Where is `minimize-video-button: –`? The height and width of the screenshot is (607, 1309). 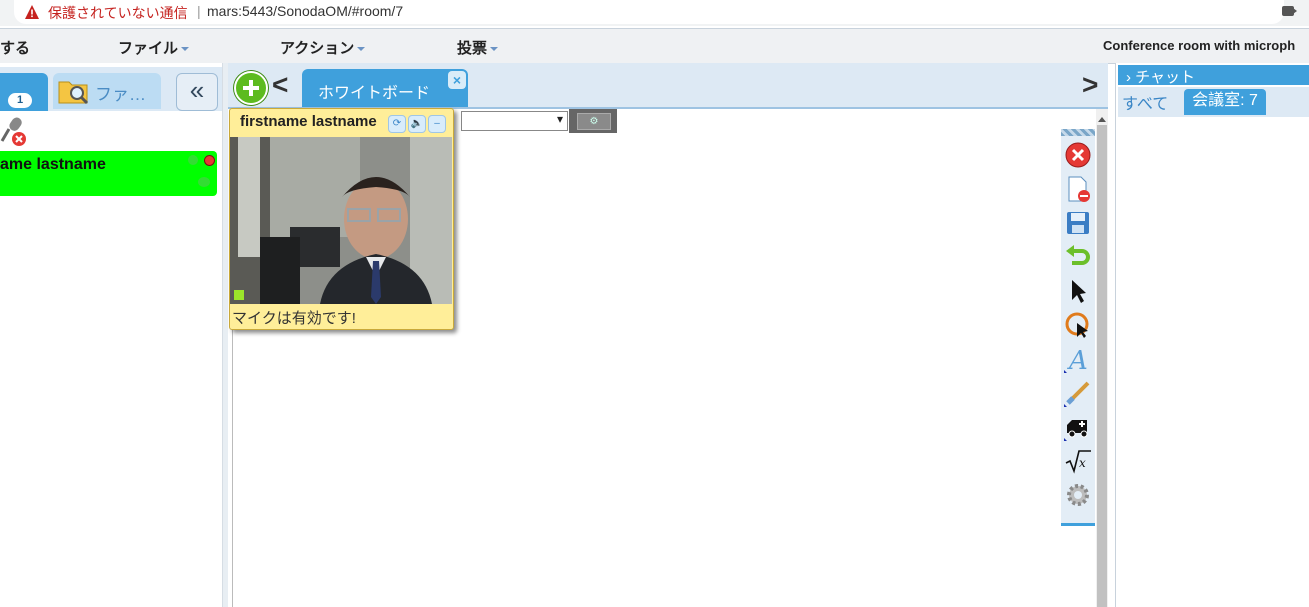
minimize-video-button: – is located at coordinates (437, 124).